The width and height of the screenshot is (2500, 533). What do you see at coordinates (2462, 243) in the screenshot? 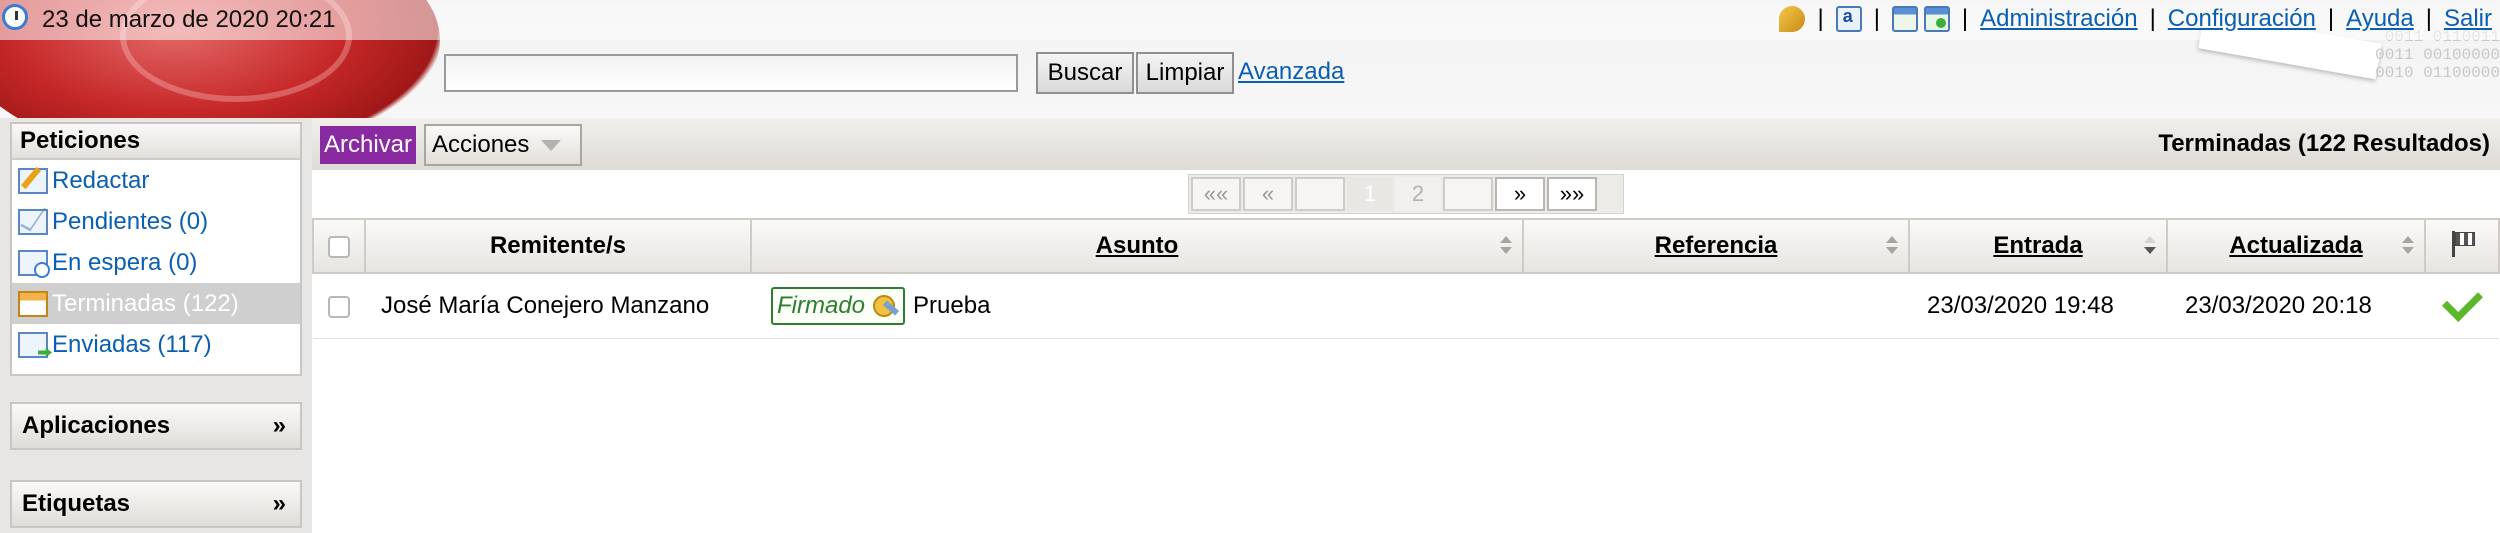
I see `flag-icon` at bounding box center [2462, 243].